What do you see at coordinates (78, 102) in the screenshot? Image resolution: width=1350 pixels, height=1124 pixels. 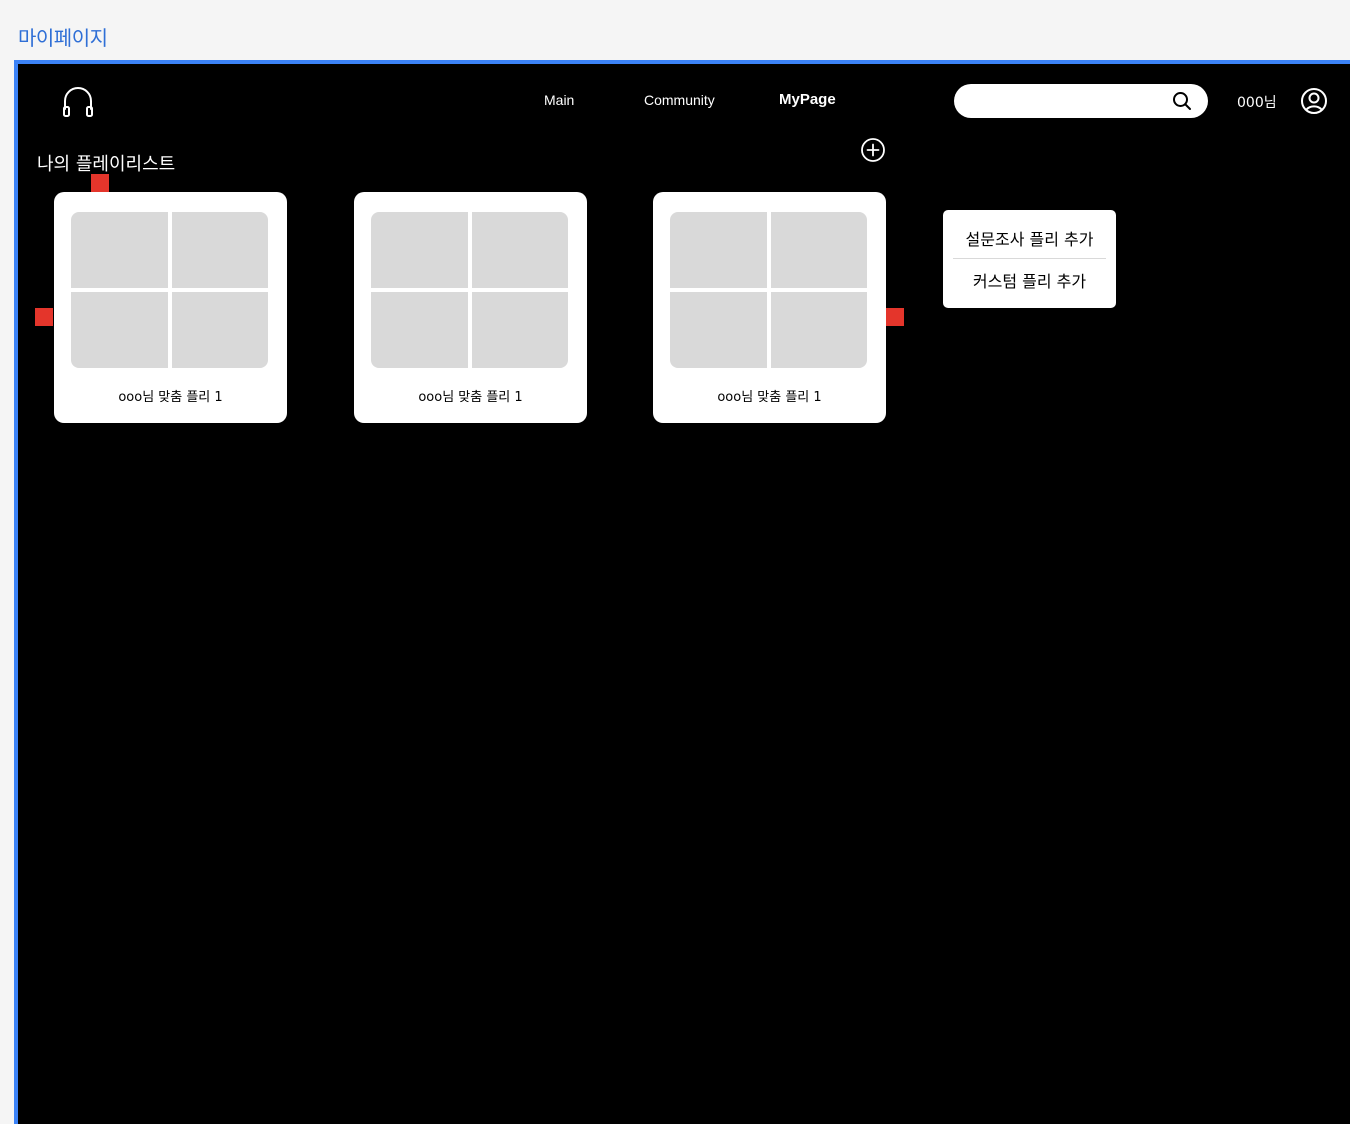 I see `headphones-icon` at bounding box center [78, 102].